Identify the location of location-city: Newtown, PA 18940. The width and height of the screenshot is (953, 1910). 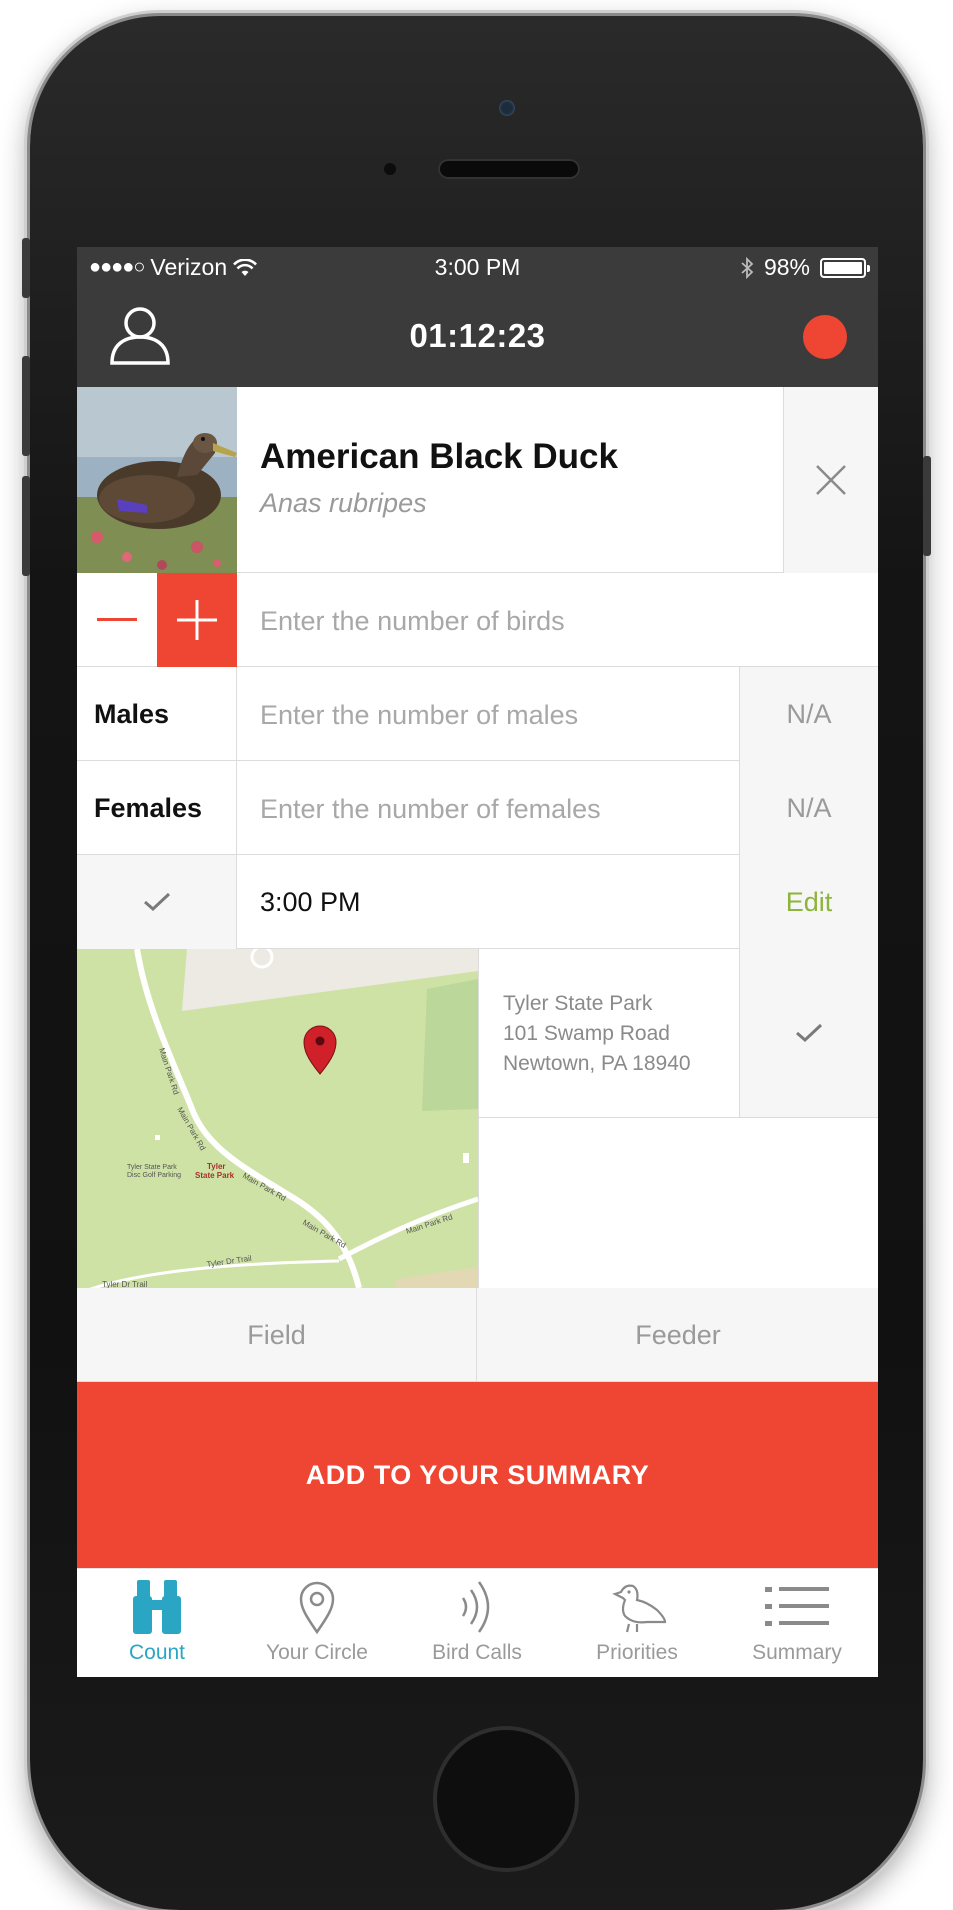
(597, 1063).